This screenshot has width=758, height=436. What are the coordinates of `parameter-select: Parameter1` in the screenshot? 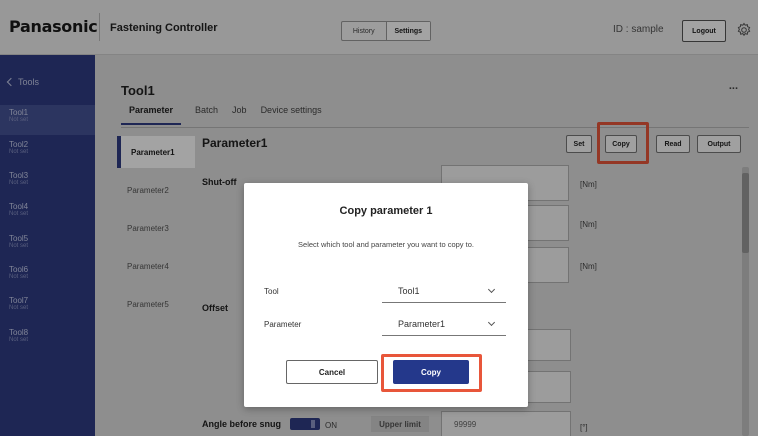 It's located at (444, 324).